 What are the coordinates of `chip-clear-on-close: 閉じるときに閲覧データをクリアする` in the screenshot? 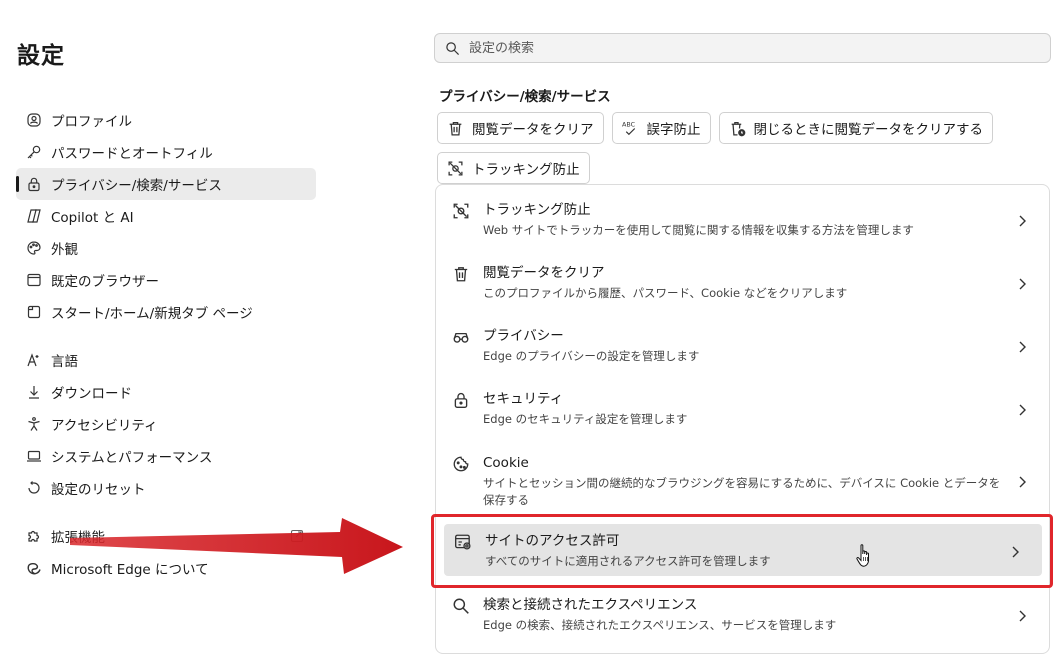 It's located at (855, 128).